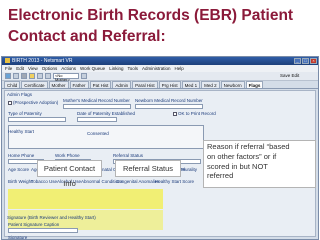 This screenshot has width=320, height=240. Describe the element at coordinates (138, 181) in the screenshot. I see `risk-congenital-anomalies: Congenital Anomalies` at that location.